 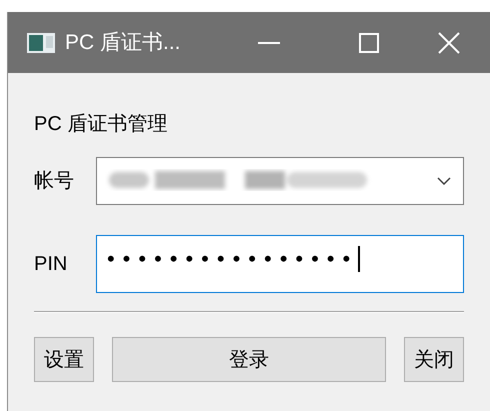 What do you see at coordinates (449, 43) in the screenshot?
I see `close-icon` at bounding box center [449, 43].